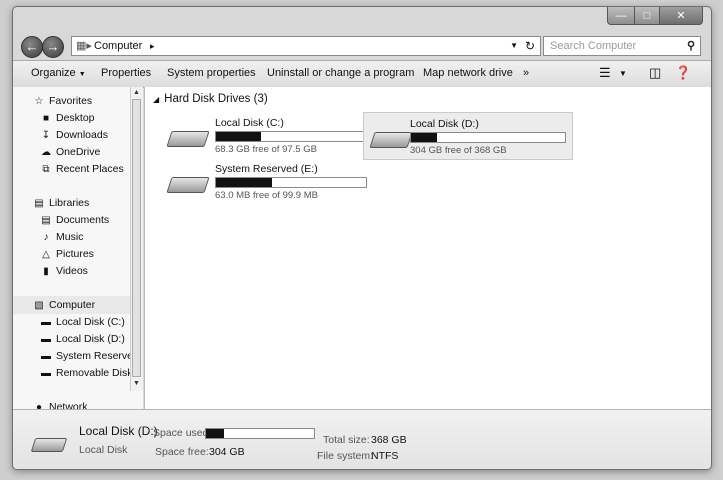 This screenshot has height=480, width=723. Describe the element at coordinates (90, 339) in the screenshot. I see `sidebar-item-label: Local Disk (D:)` at that location.